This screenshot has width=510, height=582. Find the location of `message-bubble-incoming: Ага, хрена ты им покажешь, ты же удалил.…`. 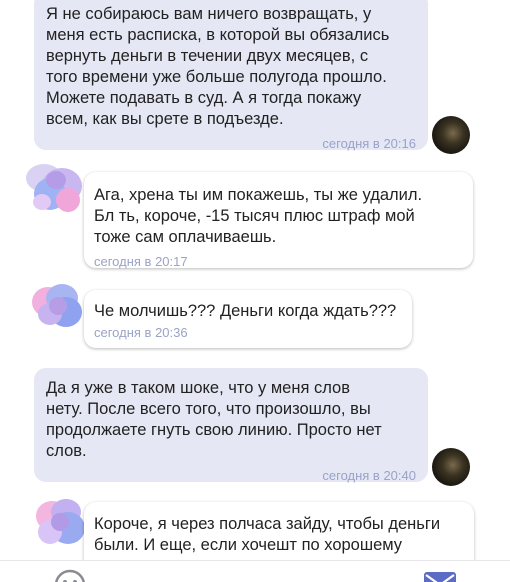

message-bubble-incoming: Ага, хрена ты им покажешь, ты же удалил.… is located at coordinates (278, 220).